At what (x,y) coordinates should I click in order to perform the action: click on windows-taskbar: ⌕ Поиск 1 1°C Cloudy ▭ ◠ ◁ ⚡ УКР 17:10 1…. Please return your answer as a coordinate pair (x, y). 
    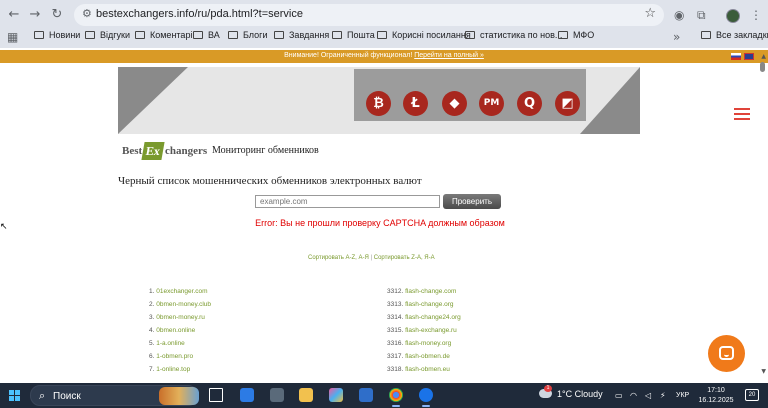
    Looking at the image, I should click on (384, 395).